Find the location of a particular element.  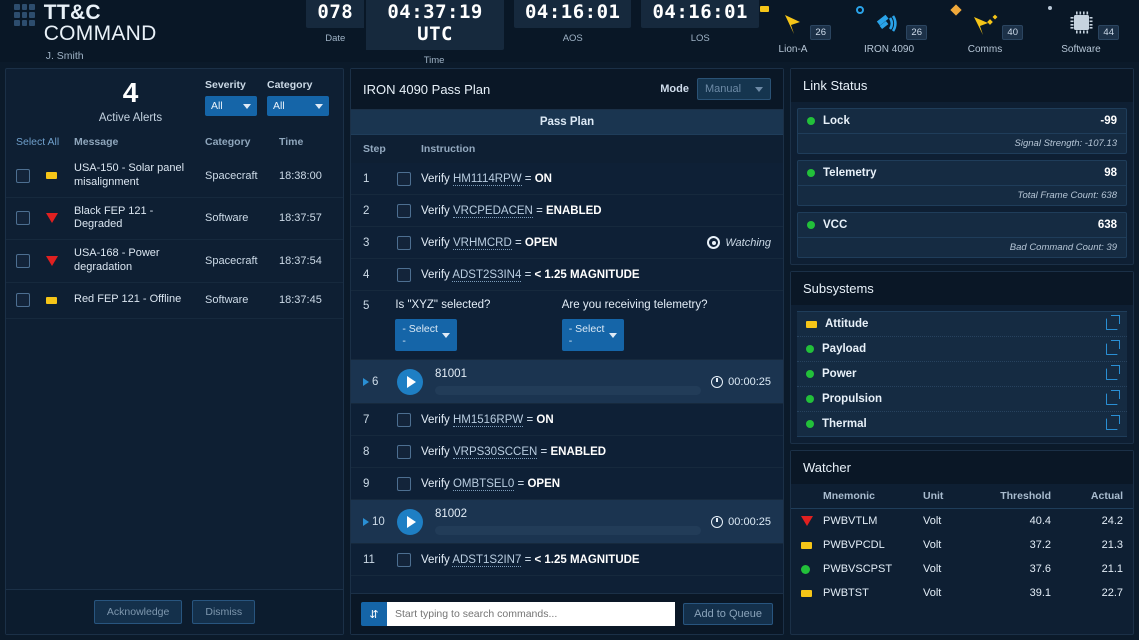

question-select-value: - Select - is located at coordinates (586, 335).